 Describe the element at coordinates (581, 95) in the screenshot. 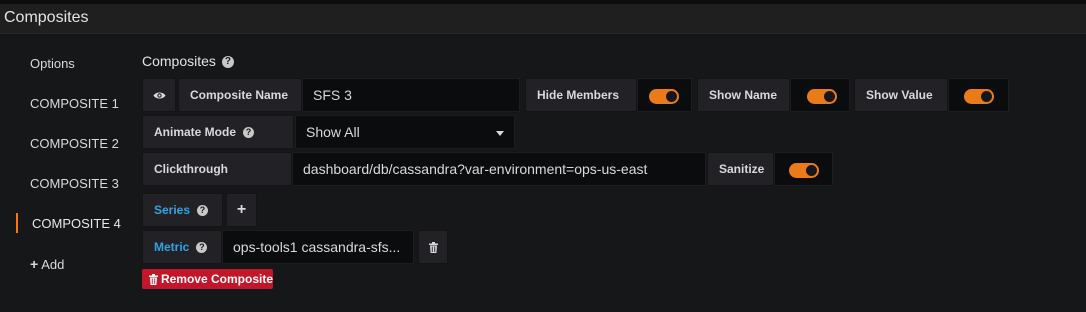

I see `hide-members-label: Hide Members` at that location.